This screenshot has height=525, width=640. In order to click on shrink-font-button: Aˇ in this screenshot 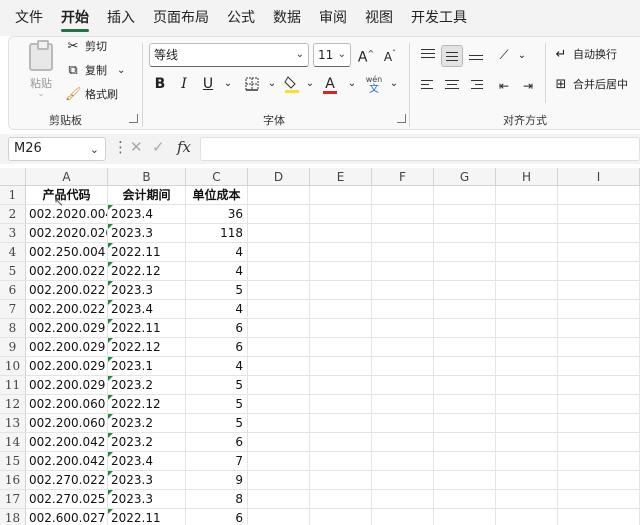, I will do `click(390, 54)`.